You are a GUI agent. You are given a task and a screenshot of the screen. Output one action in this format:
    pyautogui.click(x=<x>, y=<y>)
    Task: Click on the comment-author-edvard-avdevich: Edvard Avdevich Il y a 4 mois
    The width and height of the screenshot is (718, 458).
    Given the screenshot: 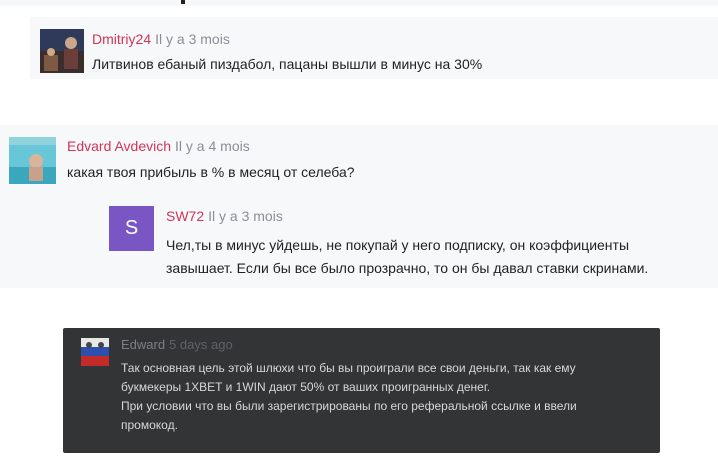 What is the action you would take?
    pyautogui.click(x=158, y=146)
    